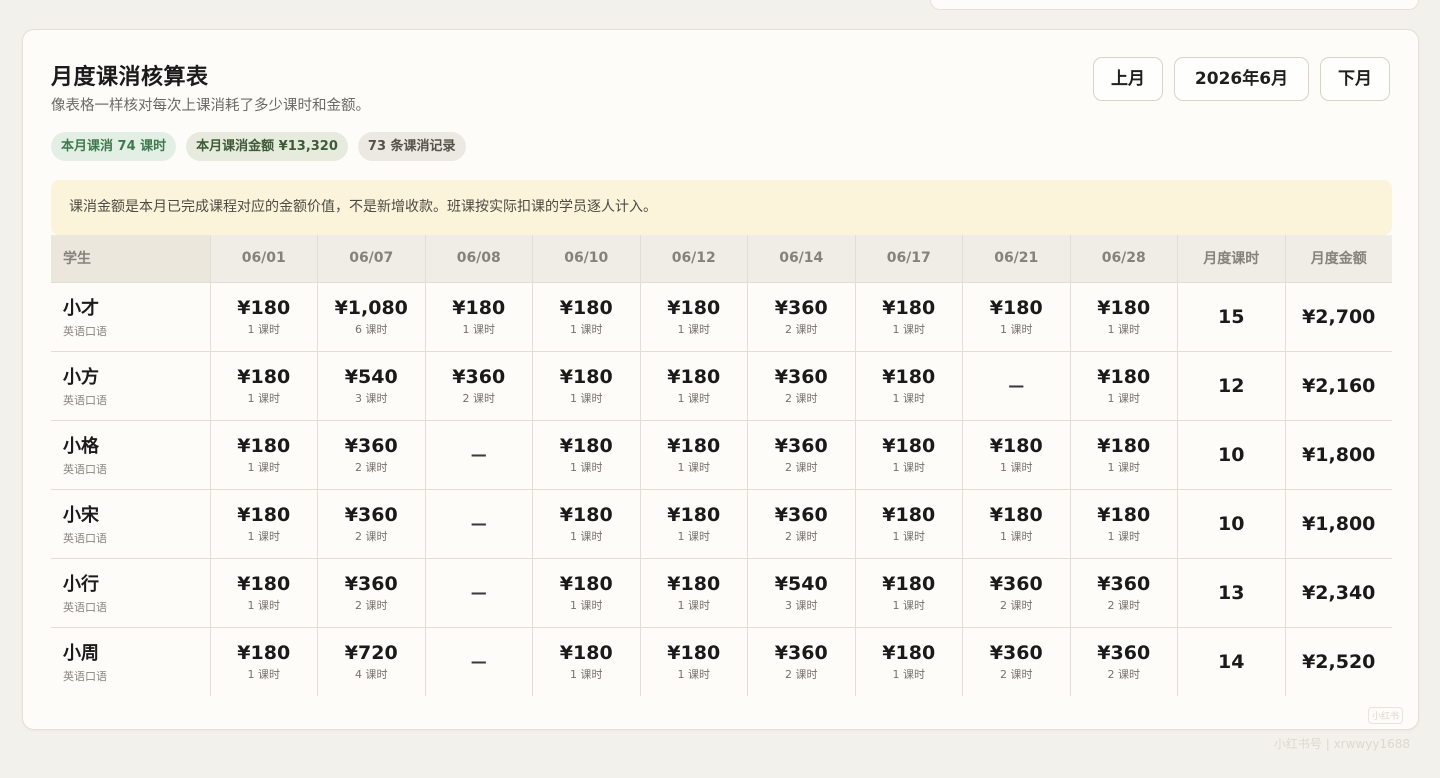  I want to click on page-title: 月度课消核算表, so click(130, 77).